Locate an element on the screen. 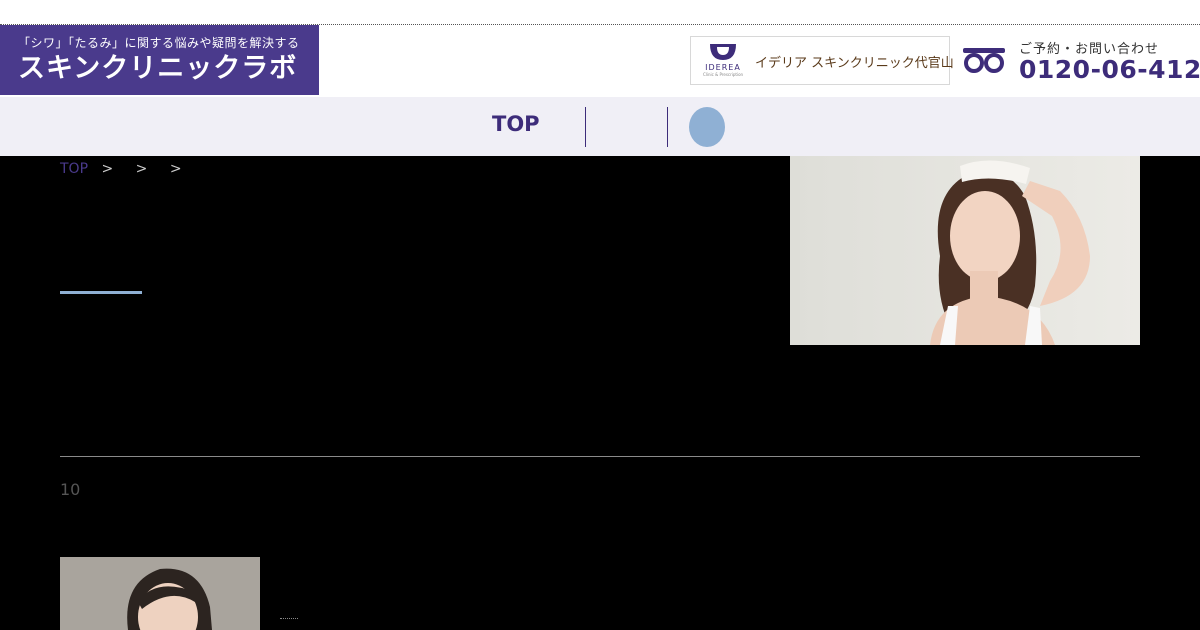 The width and height of the screenshot is (1200, 630). clinic-brand-sub: Clinic & Prescription is located at coordinates (723, 74).